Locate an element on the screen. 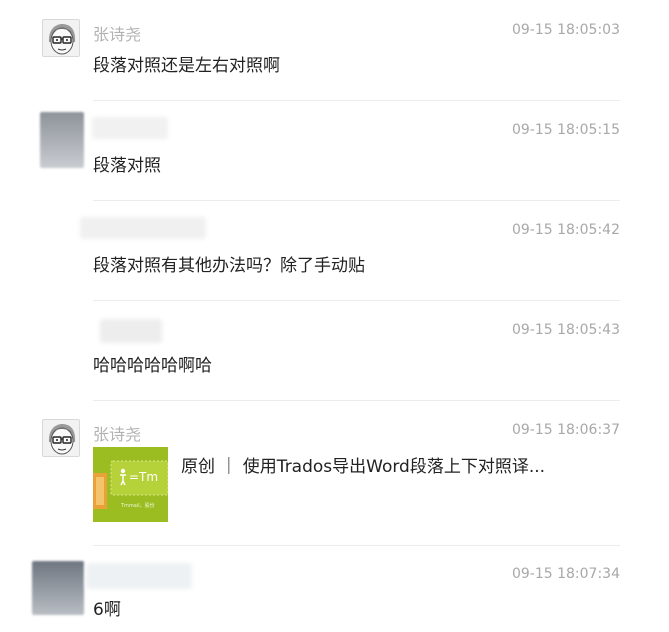 This screenshot has width=669, height=632. message-text: 段落对照有其他办法吗？除了手动贴 is located at coordinates (229, 266).